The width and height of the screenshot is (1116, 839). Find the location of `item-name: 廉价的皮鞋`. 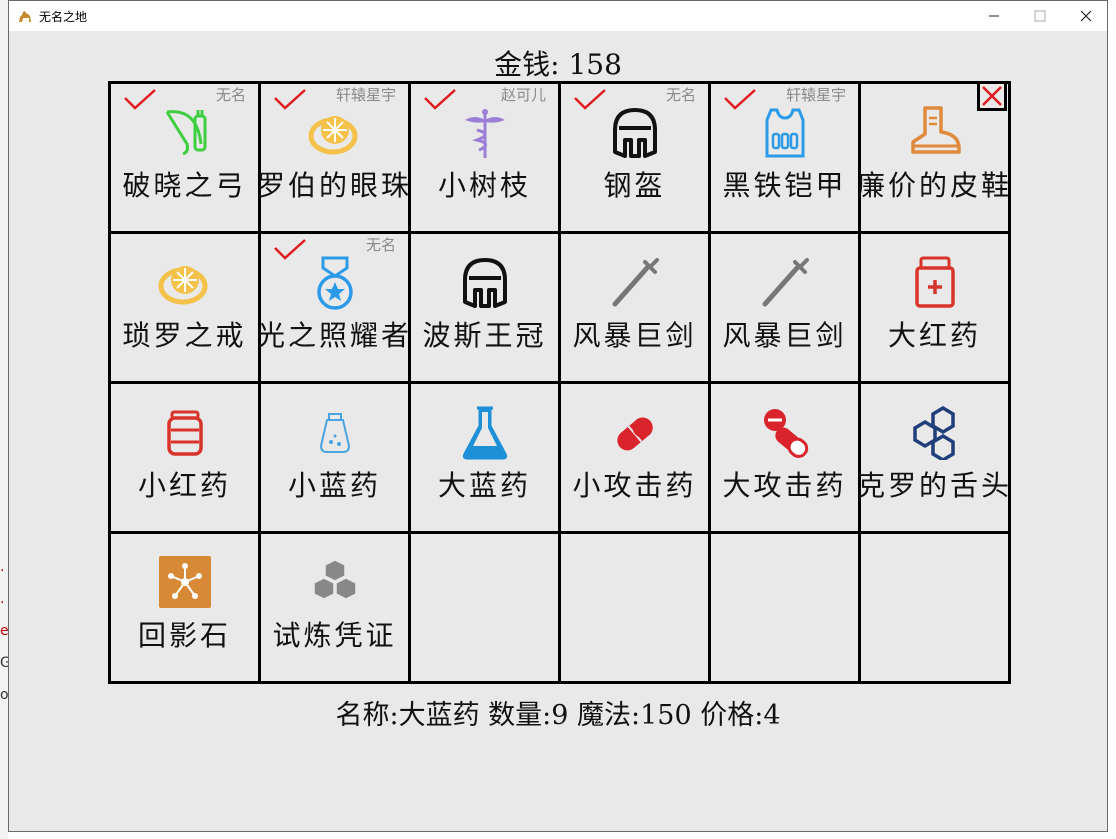

item-name: 廉价的皮鞋 is located at coordinates (934, 185).